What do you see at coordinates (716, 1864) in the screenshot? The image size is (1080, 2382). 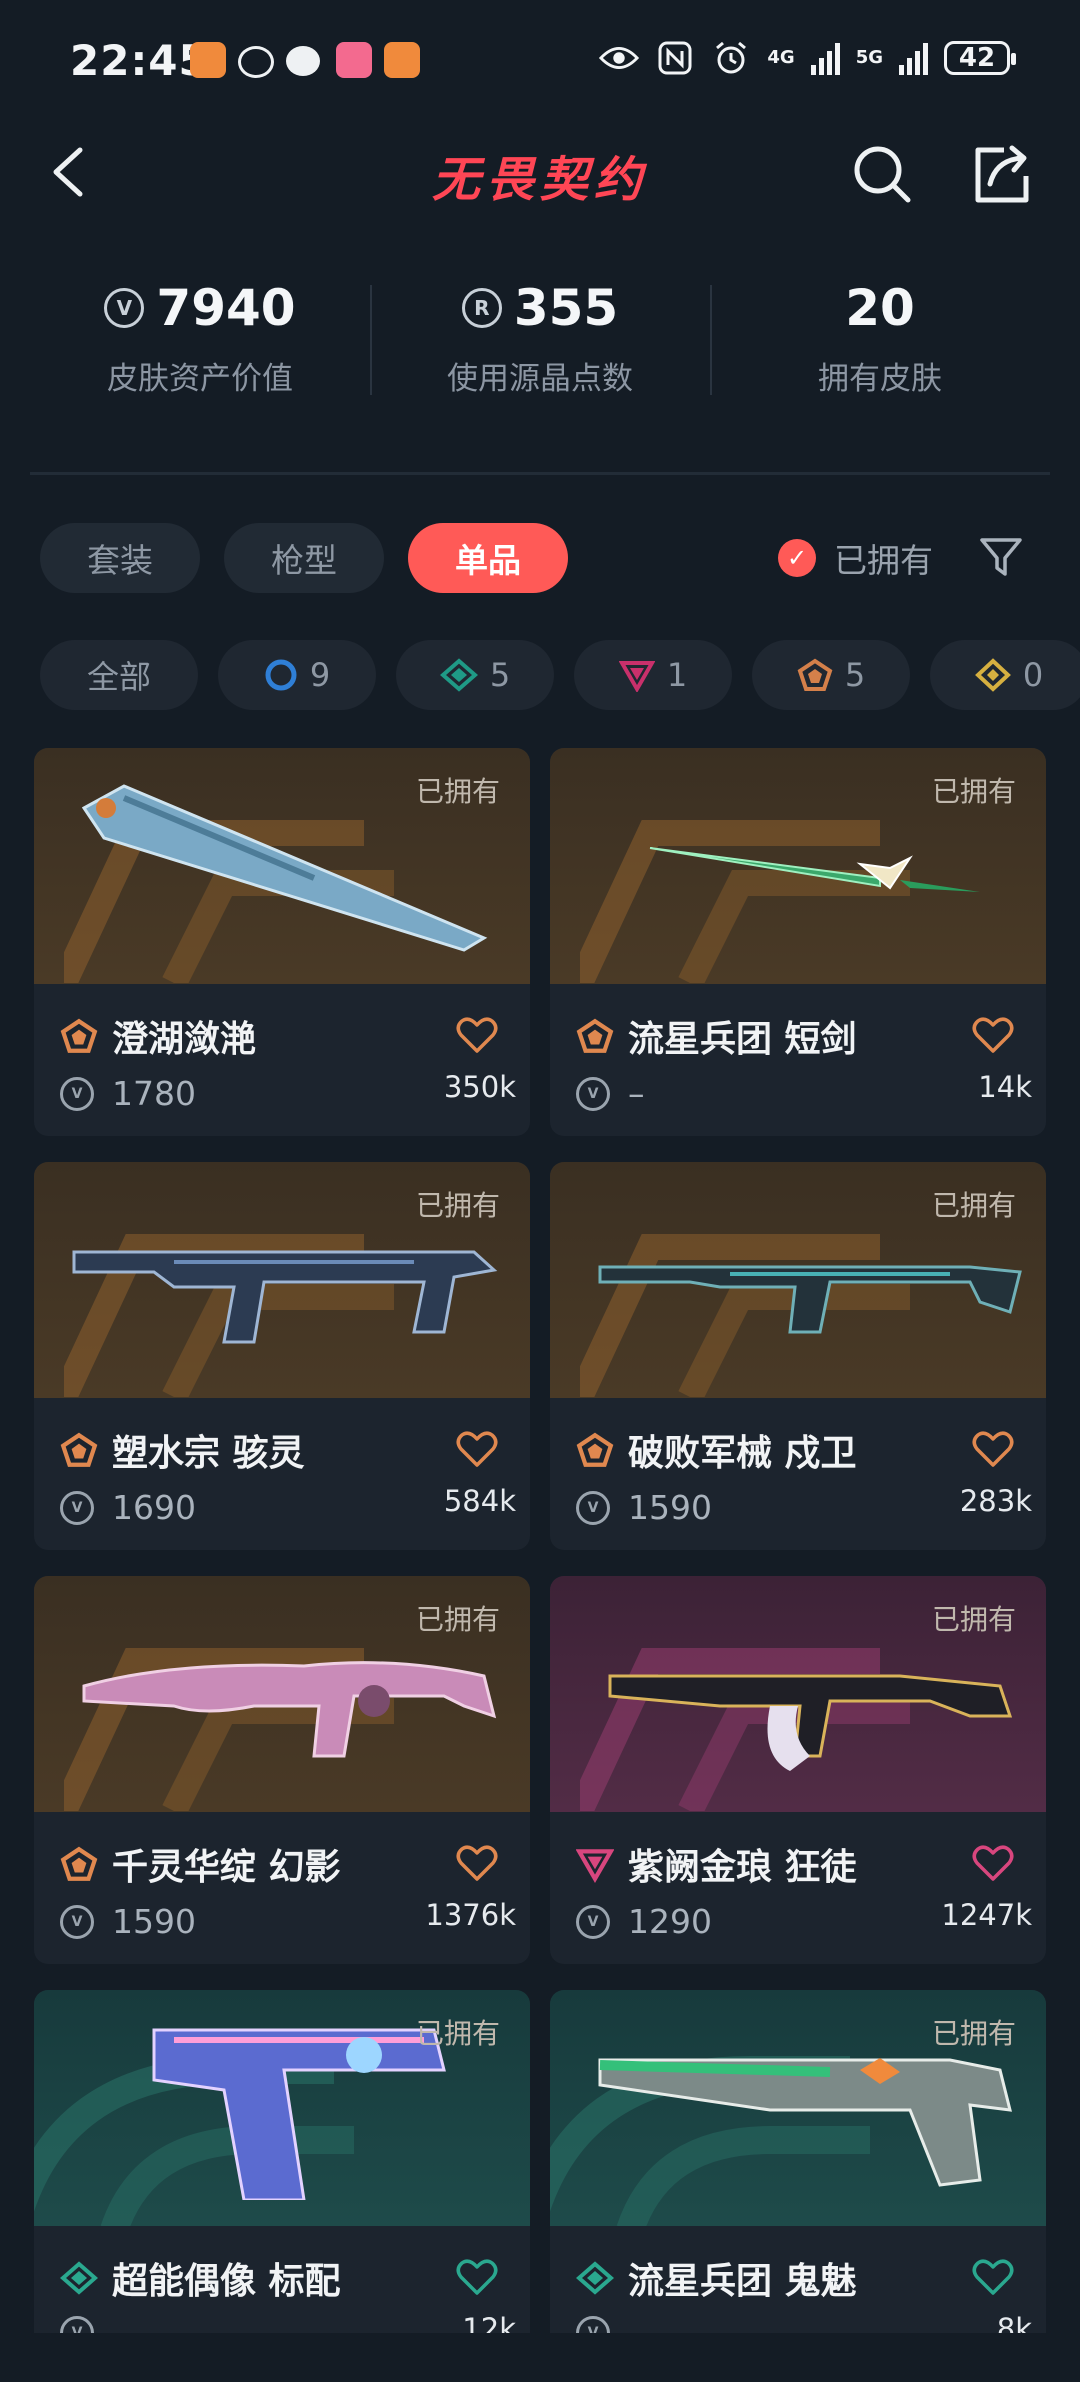 I see `skin-name-row: 紫阙金琅 狂徒` at bounding box center [716, 1864].